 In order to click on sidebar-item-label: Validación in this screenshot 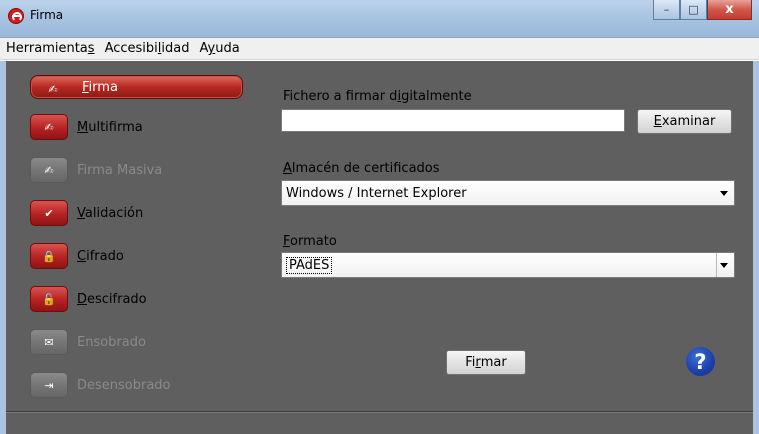, I will do `click(110, 213)`.